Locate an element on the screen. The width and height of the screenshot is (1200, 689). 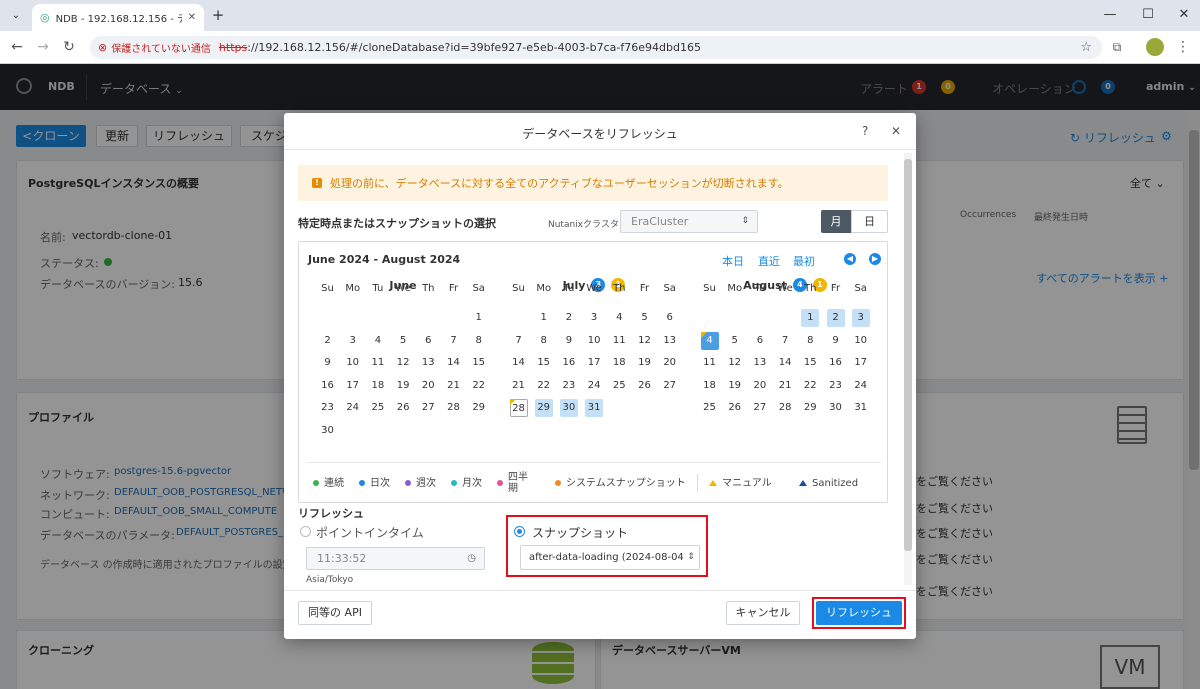
cluster-select: EraCluster ⇕ is located at coordinates (689, 221).